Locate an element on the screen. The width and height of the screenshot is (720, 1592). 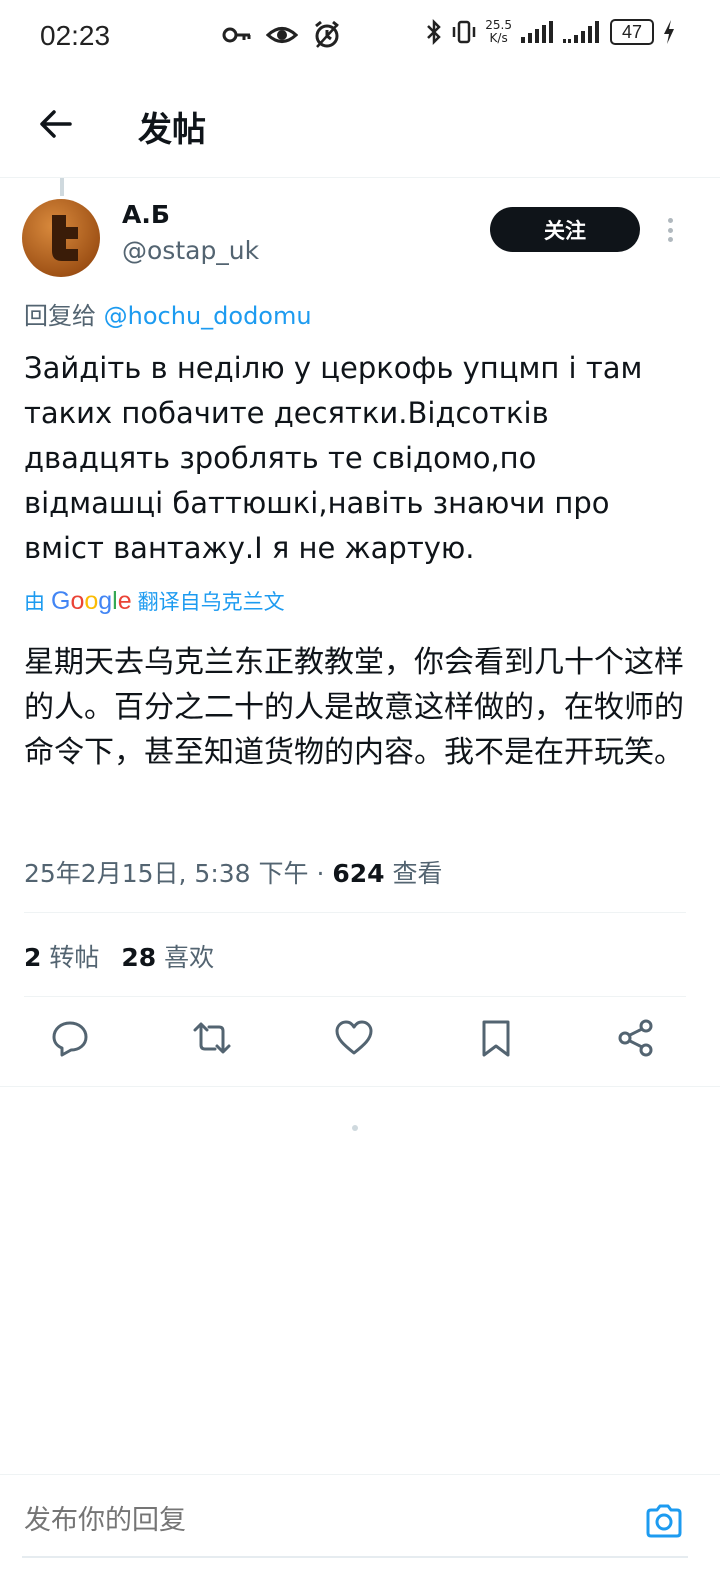
bookmark-icon is located at coordinates (496, 1038).